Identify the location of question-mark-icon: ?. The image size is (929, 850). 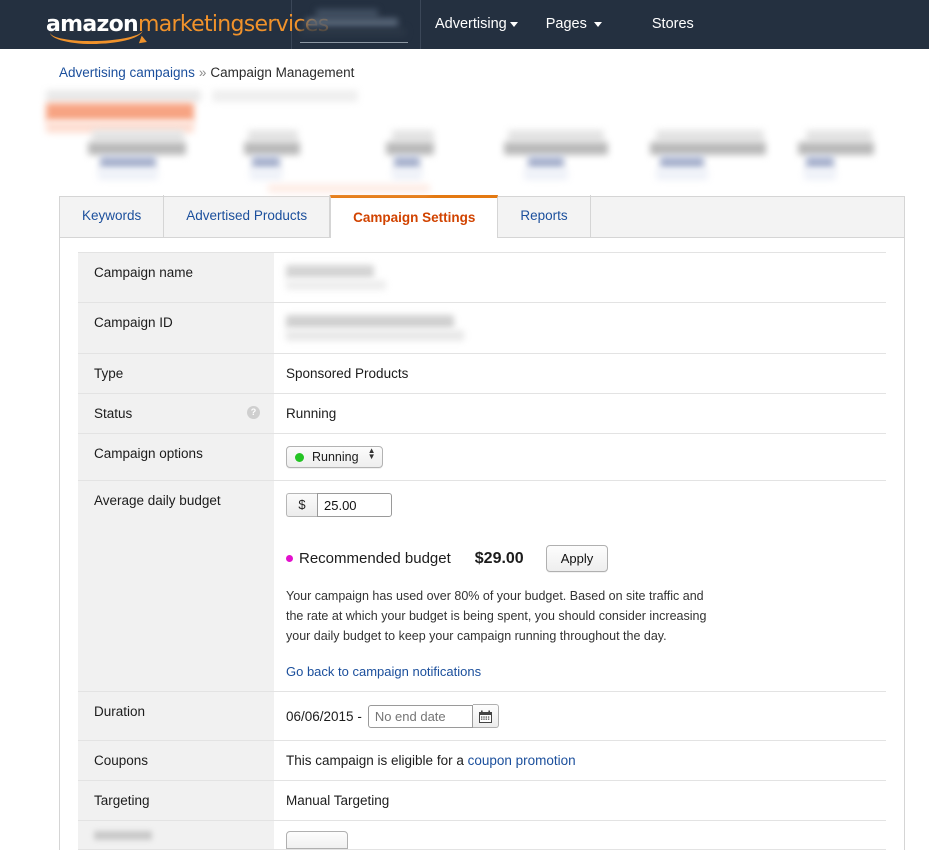
(253, 412).